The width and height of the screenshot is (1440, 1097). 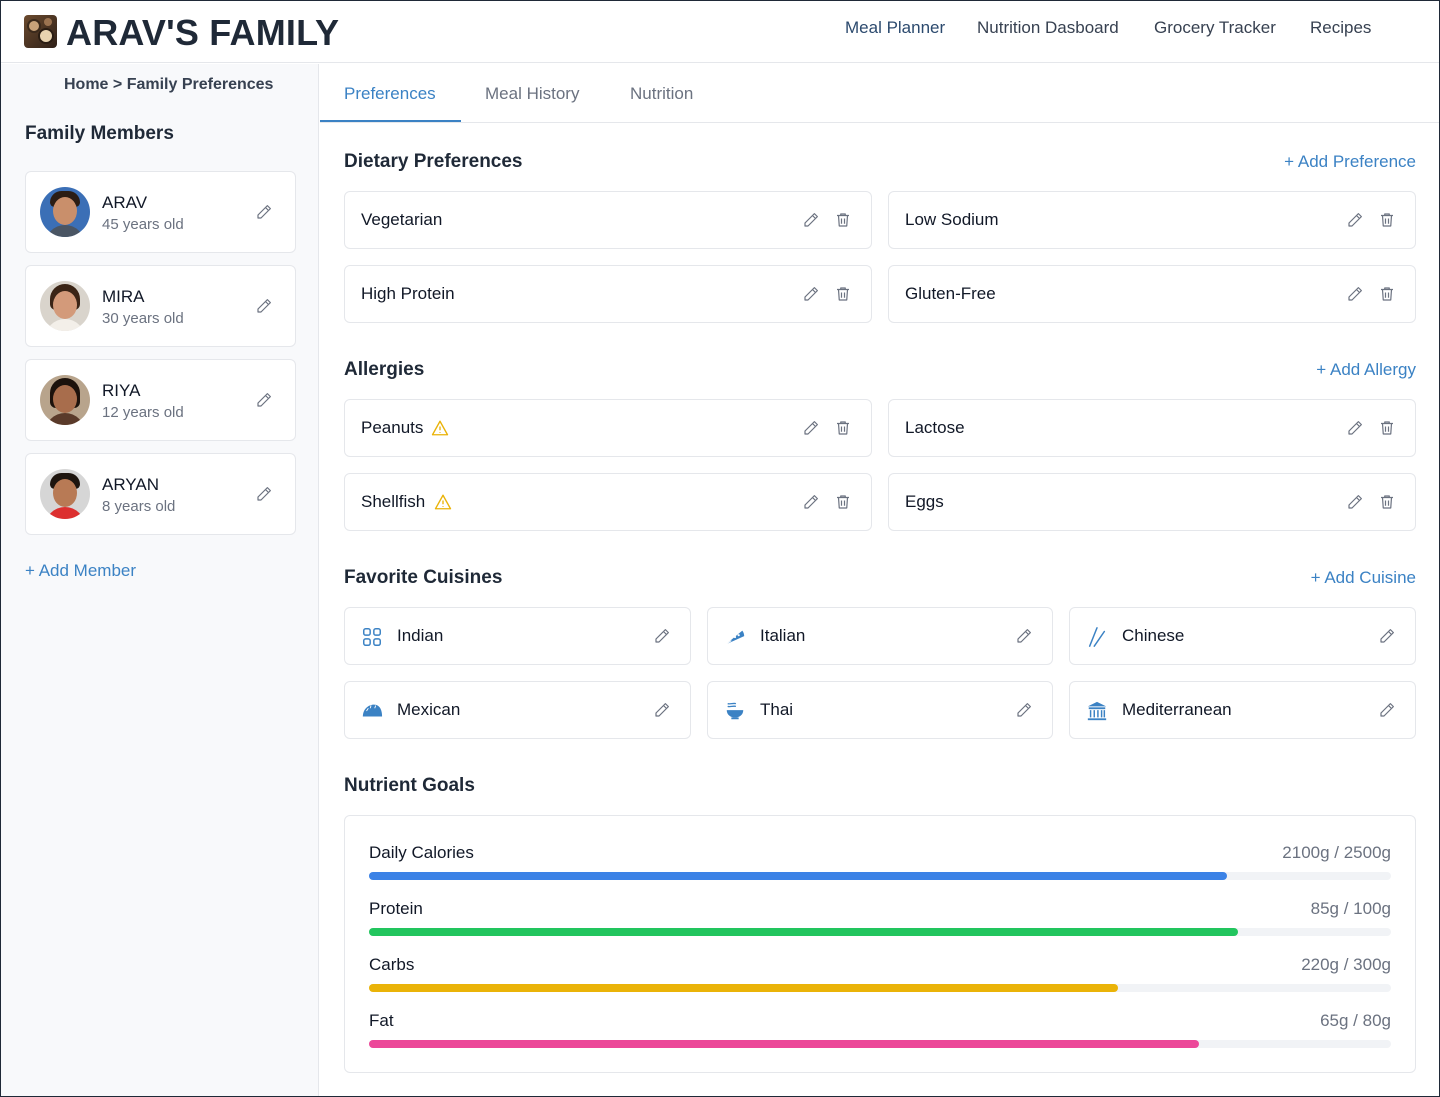 What do you see at coordinates (1152, 428) in the screenshot?
I see `allergy-card: Lactose` at bounding box center [1152, 428].